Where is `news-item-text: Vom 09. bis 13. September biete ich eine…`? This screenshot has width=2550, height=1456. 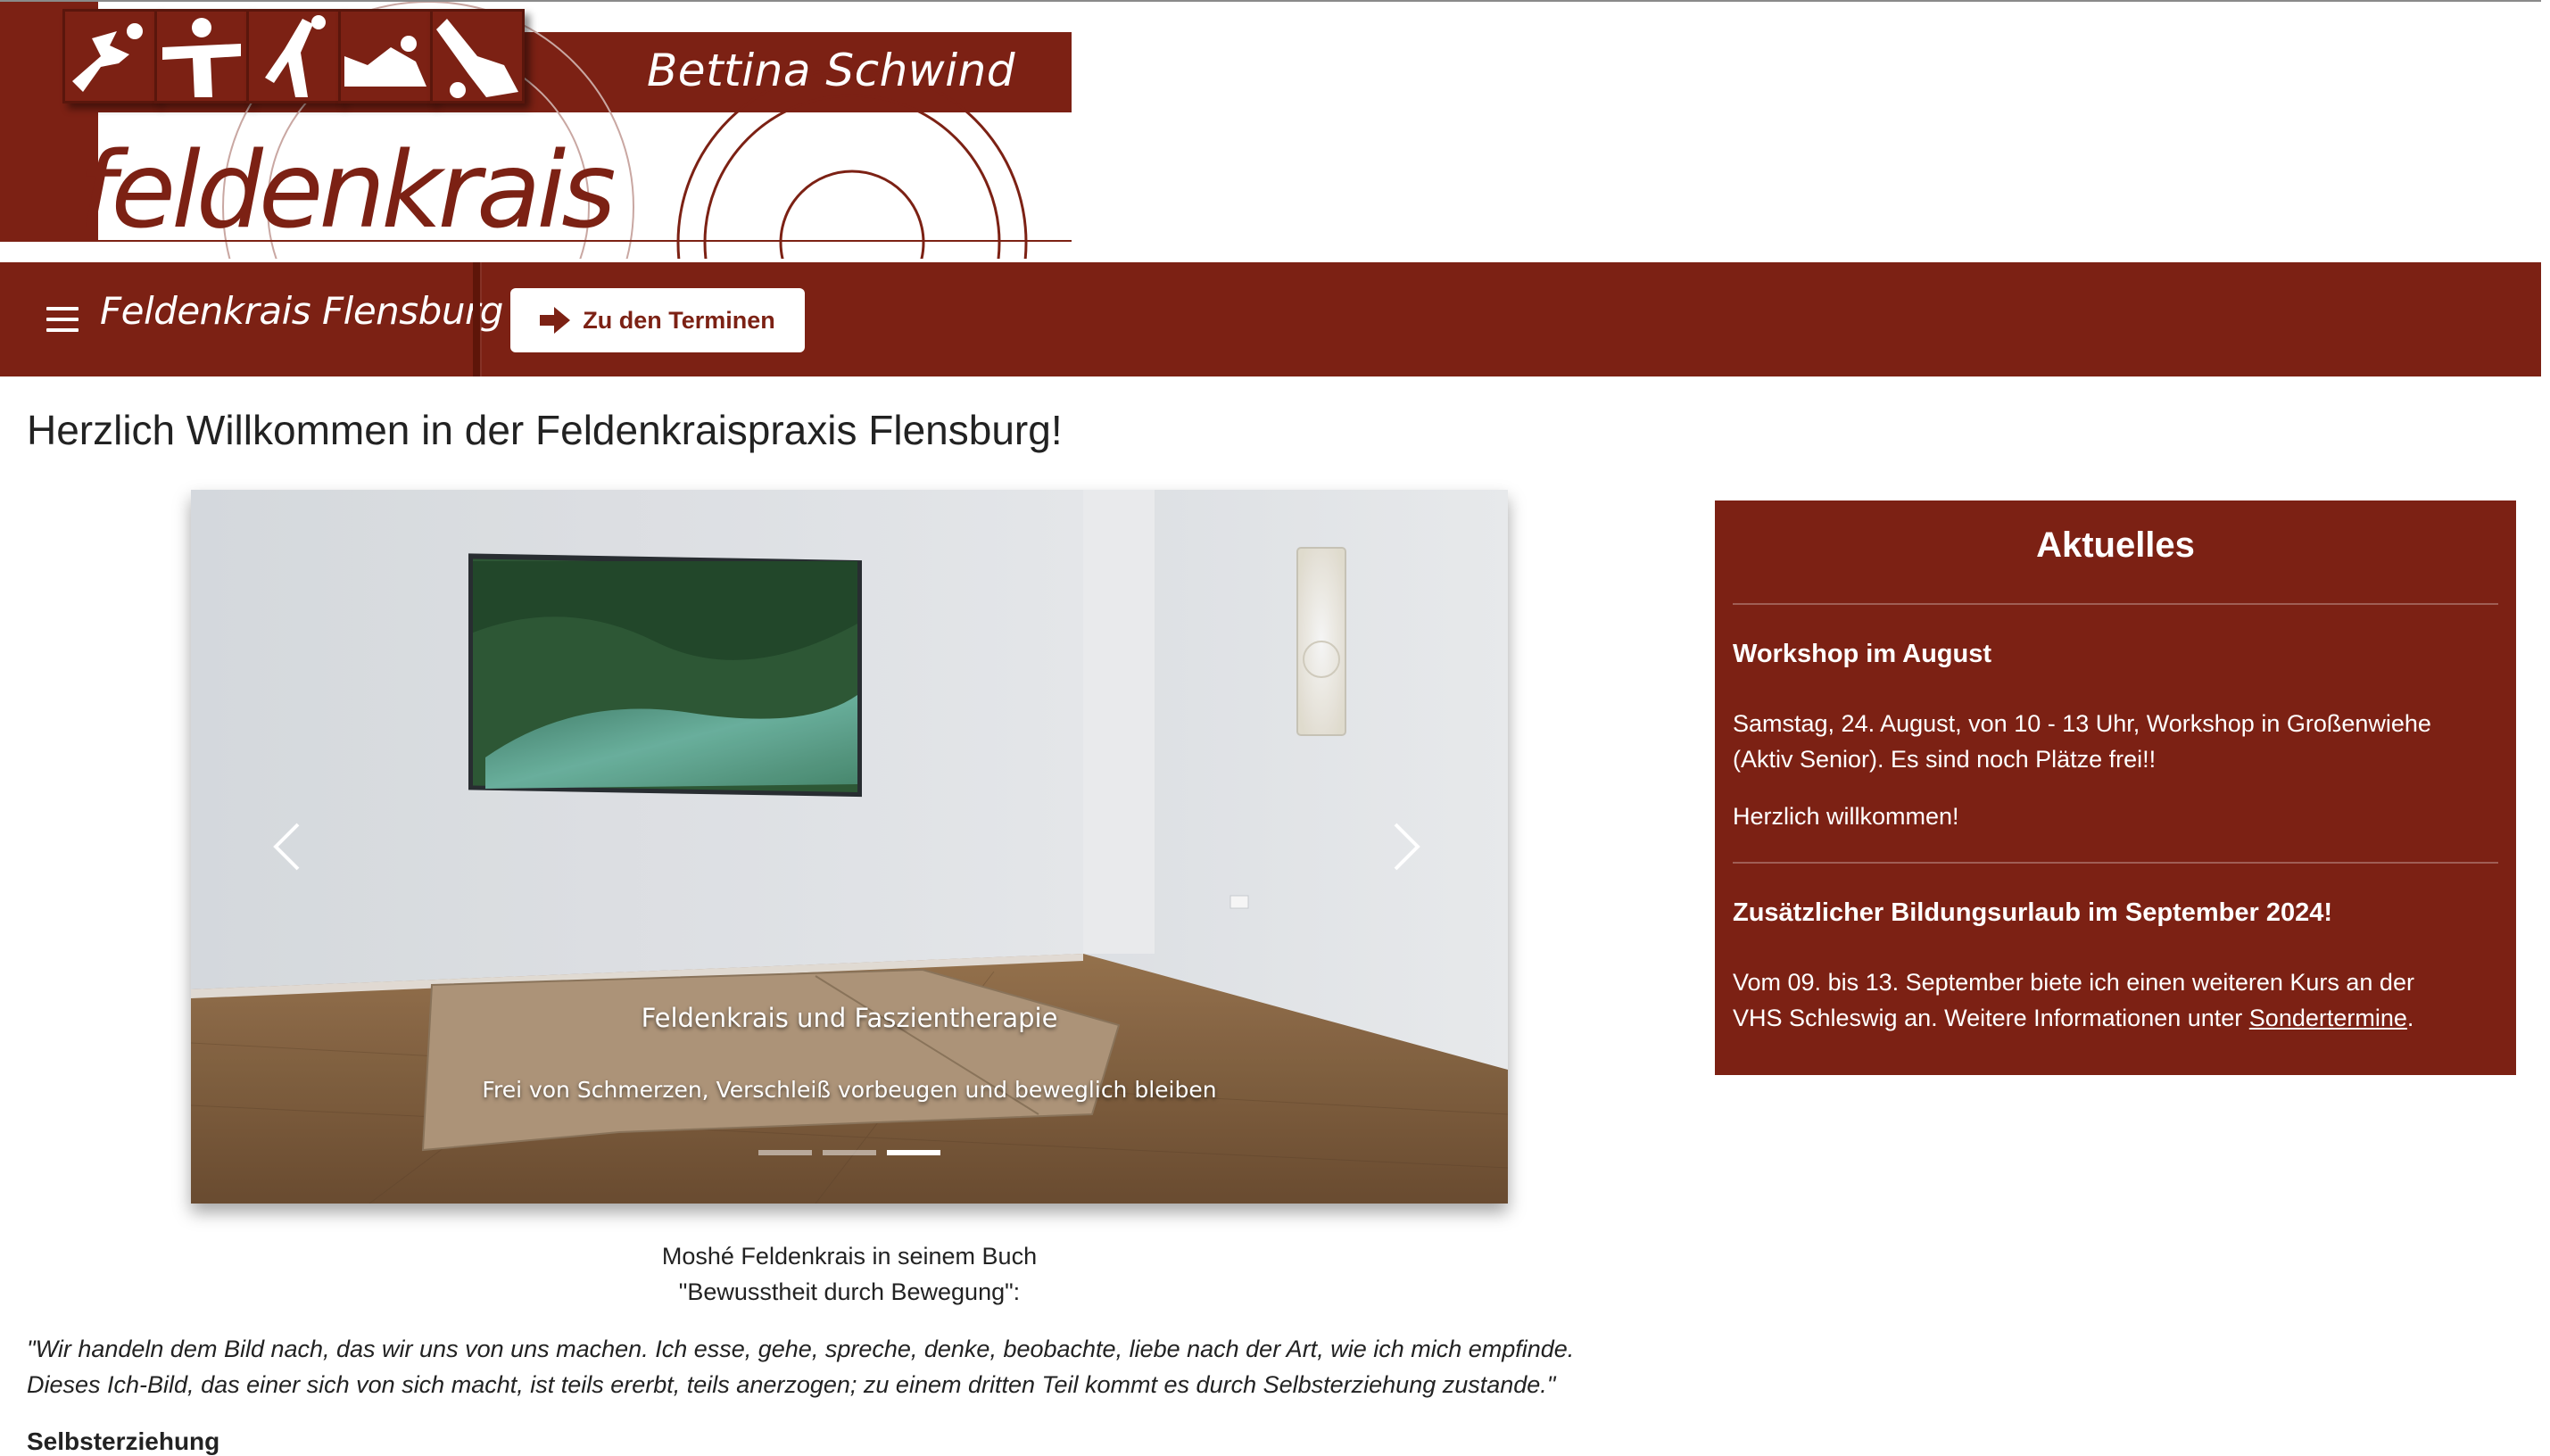
news-item-text: Vom 09. bis 13. September biete ich eine… is located at coordinates (2115, 1000).